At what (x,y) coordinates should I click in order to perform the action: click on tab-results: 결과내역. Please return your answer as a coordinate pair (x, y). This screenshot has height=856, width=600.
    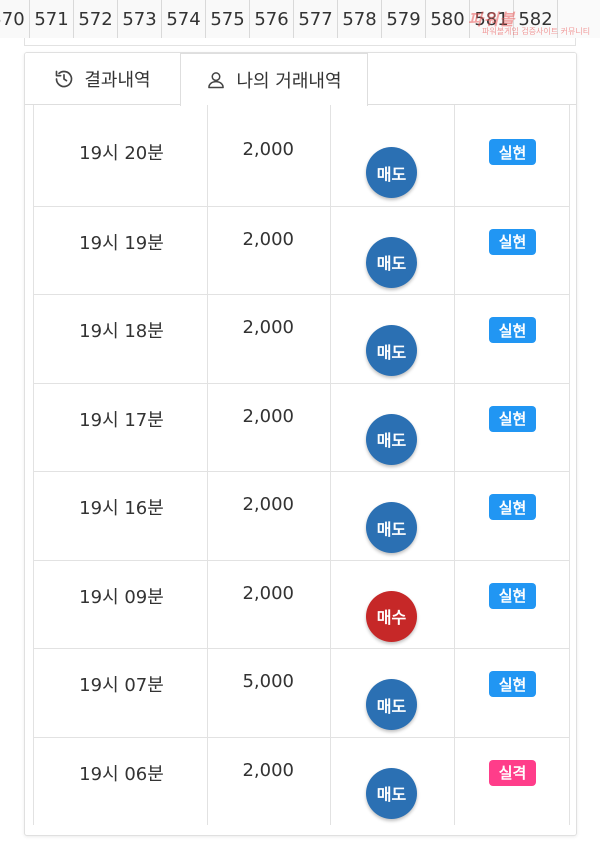
    Looking at the image, I should click on (102, 79).